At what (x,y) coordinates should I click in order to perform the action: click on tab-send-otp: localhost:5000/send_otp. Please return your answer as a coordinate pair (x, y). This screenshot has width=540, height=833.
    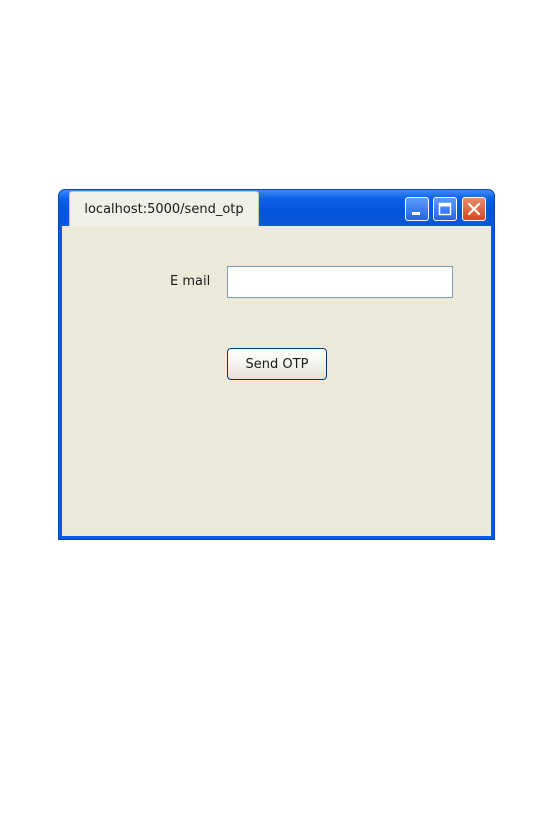
    Looking at the image, I should click on (164, 208).